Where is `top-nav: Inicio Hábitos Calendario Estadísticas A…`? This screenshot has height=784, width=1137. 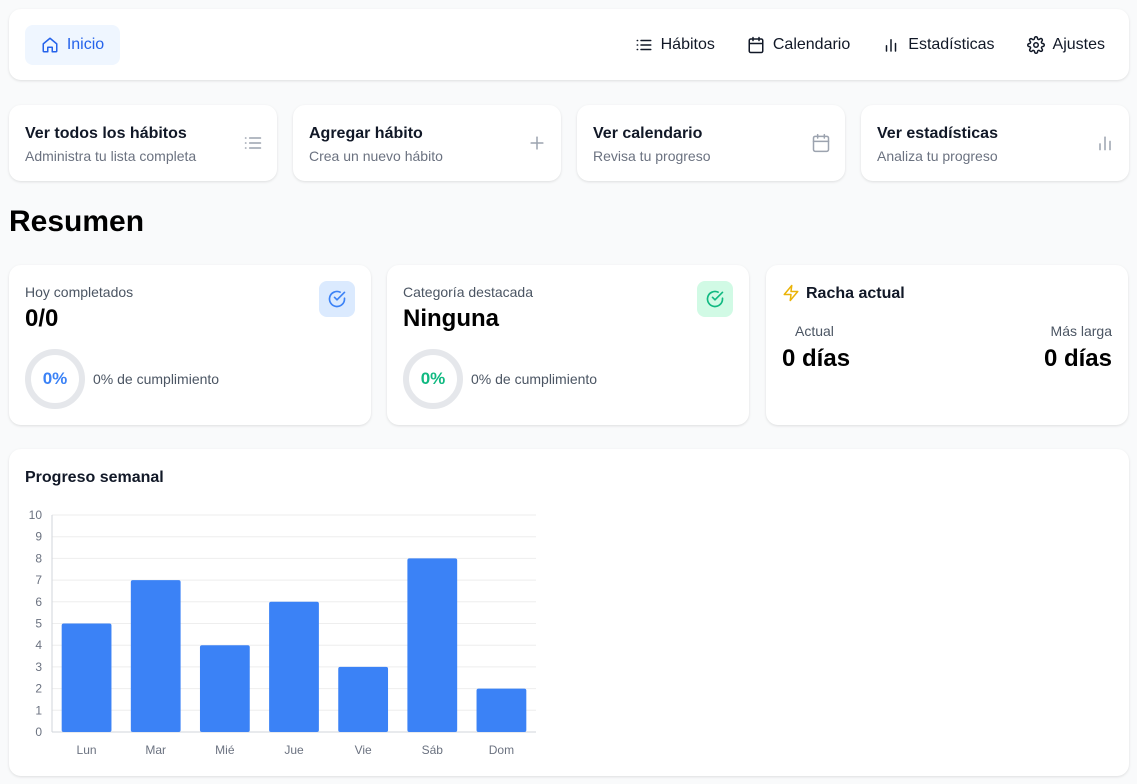 top-nav: Inicio Hábitos Calendario Estadísticas A… is located at coordinates (569, 44).